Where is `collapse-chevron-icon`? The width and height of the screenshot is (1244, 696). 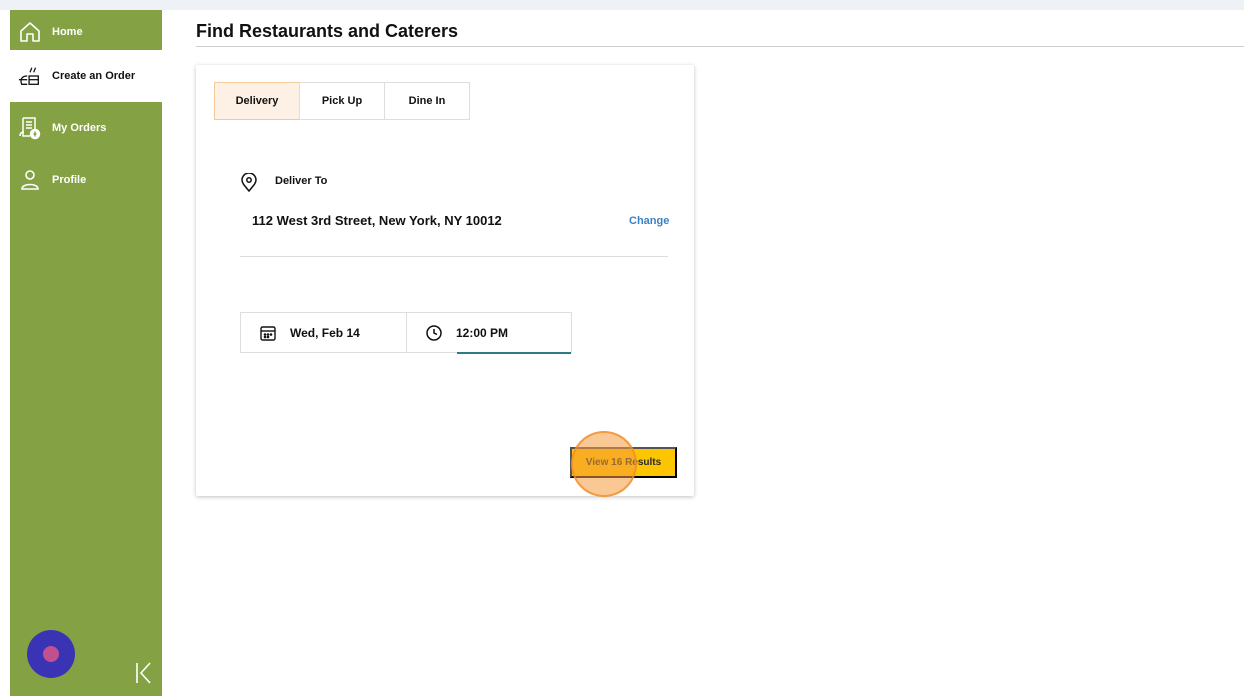
collapse-chevron-icon is located at coordinates (144, 673).